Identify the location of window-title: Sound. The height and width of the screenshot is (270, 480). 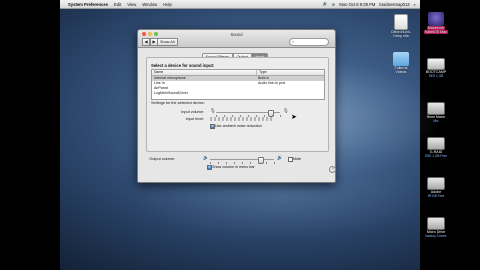
(236, 34).